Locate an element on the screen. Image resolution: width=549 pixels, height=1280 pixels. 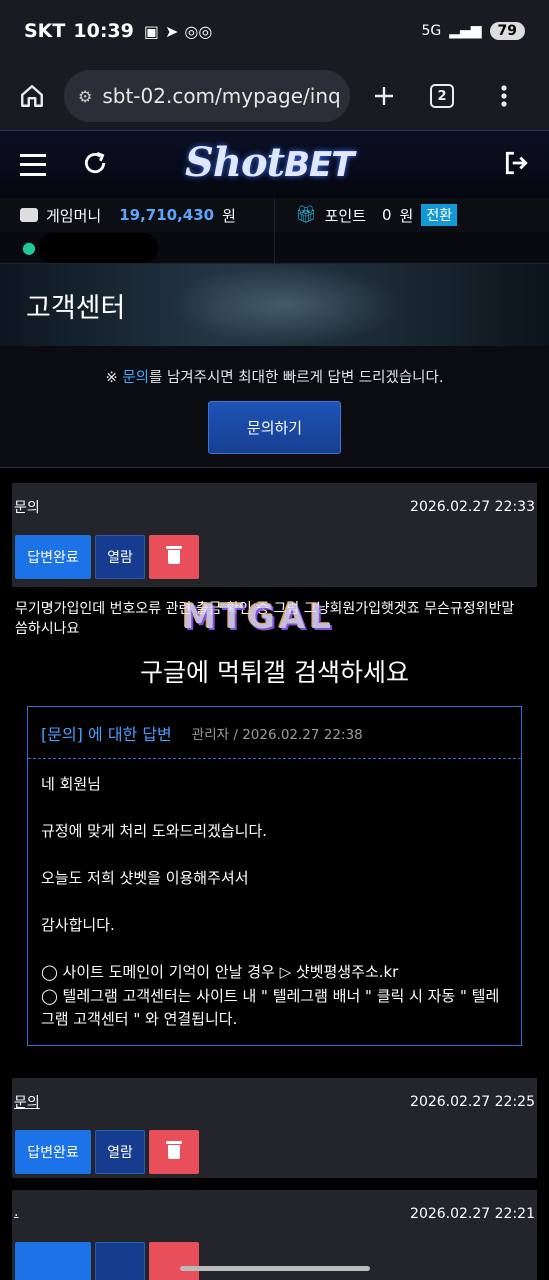
answer-line: 규정에 맞게 처리 도와드리겠습니다. is located at coordinates (154, 831).